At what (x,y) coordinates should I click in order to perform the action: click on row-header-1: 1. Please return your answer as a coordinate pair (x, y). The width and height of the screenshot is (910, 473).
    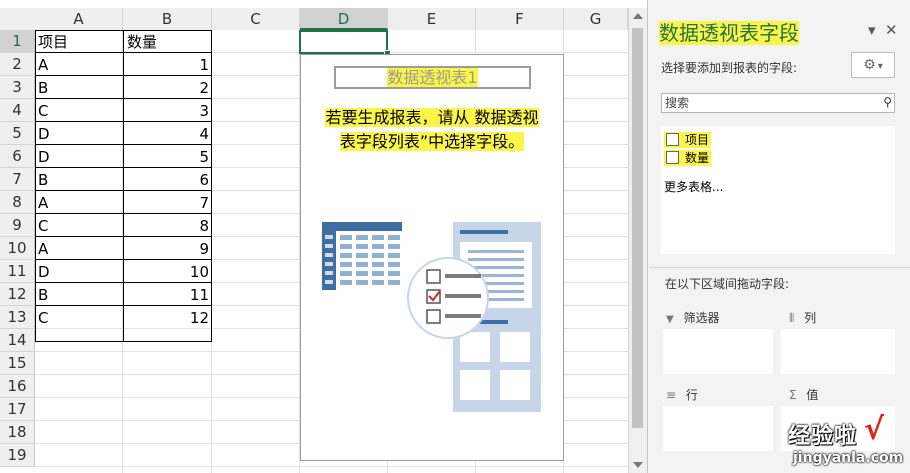
    Looking at the image, I should click on (17, 41).